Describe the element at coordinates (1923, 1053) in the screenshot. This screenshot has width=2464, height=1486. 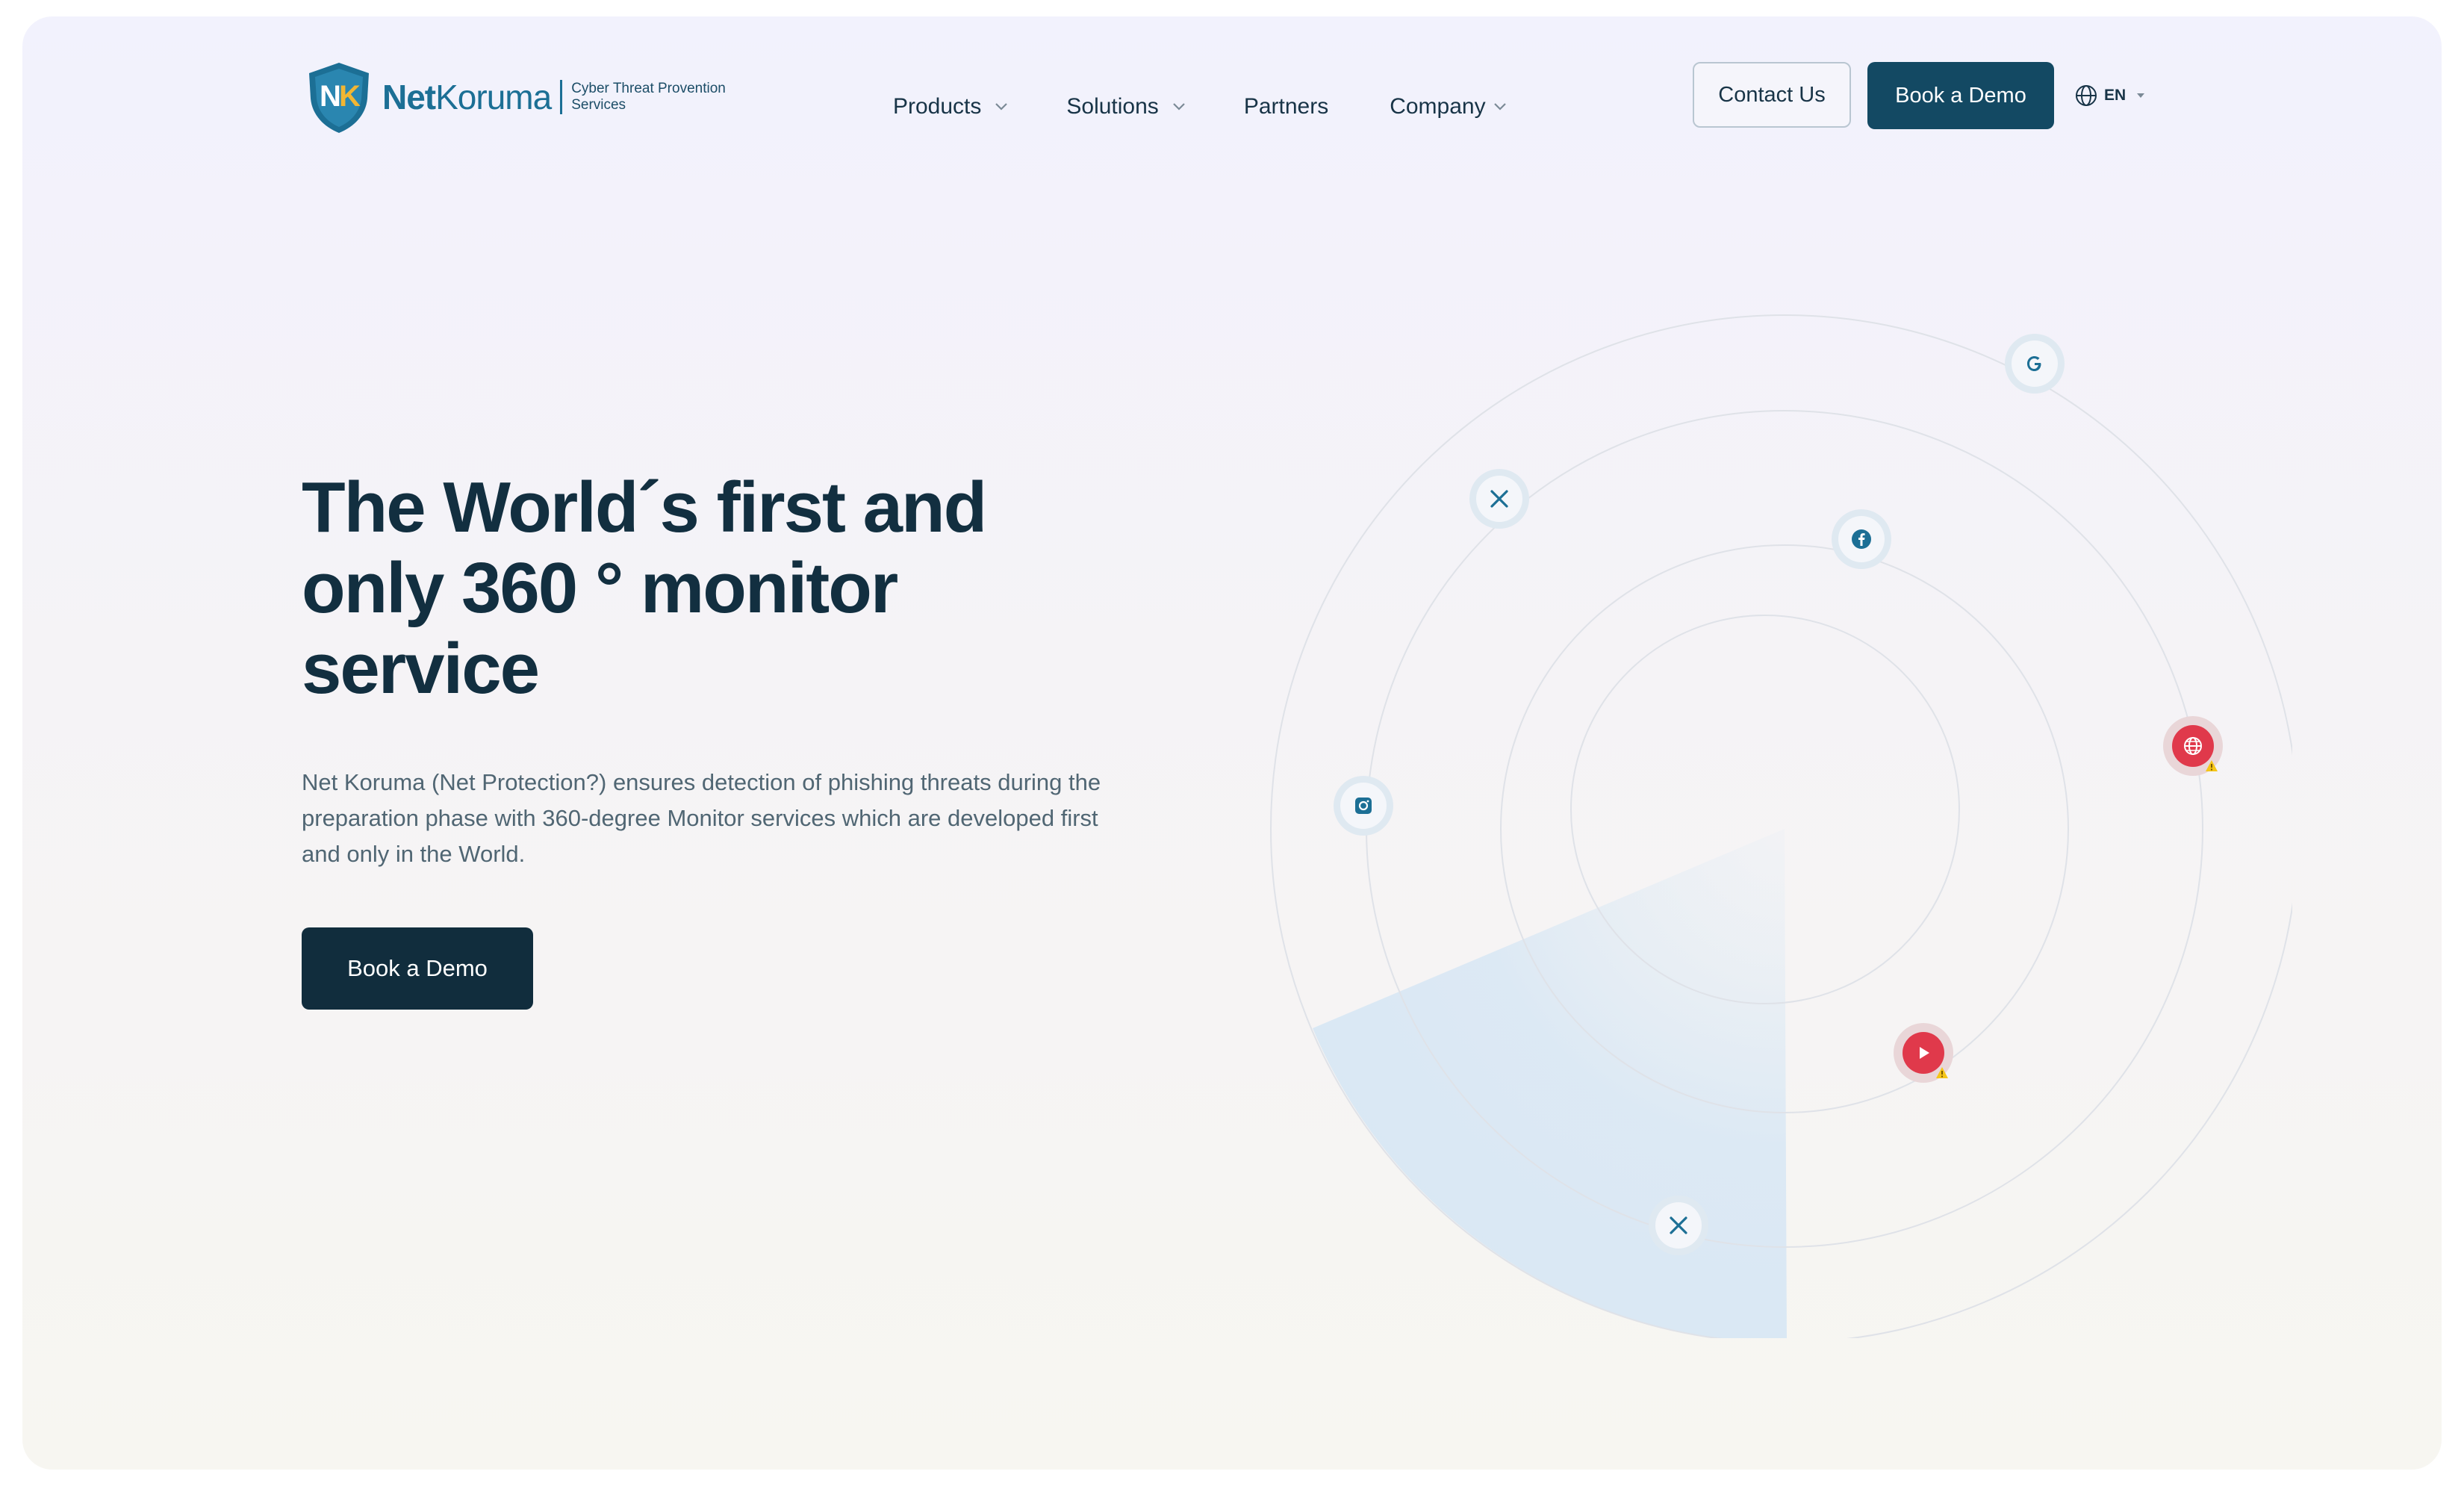
I see `youtube-play-icon` at that location.